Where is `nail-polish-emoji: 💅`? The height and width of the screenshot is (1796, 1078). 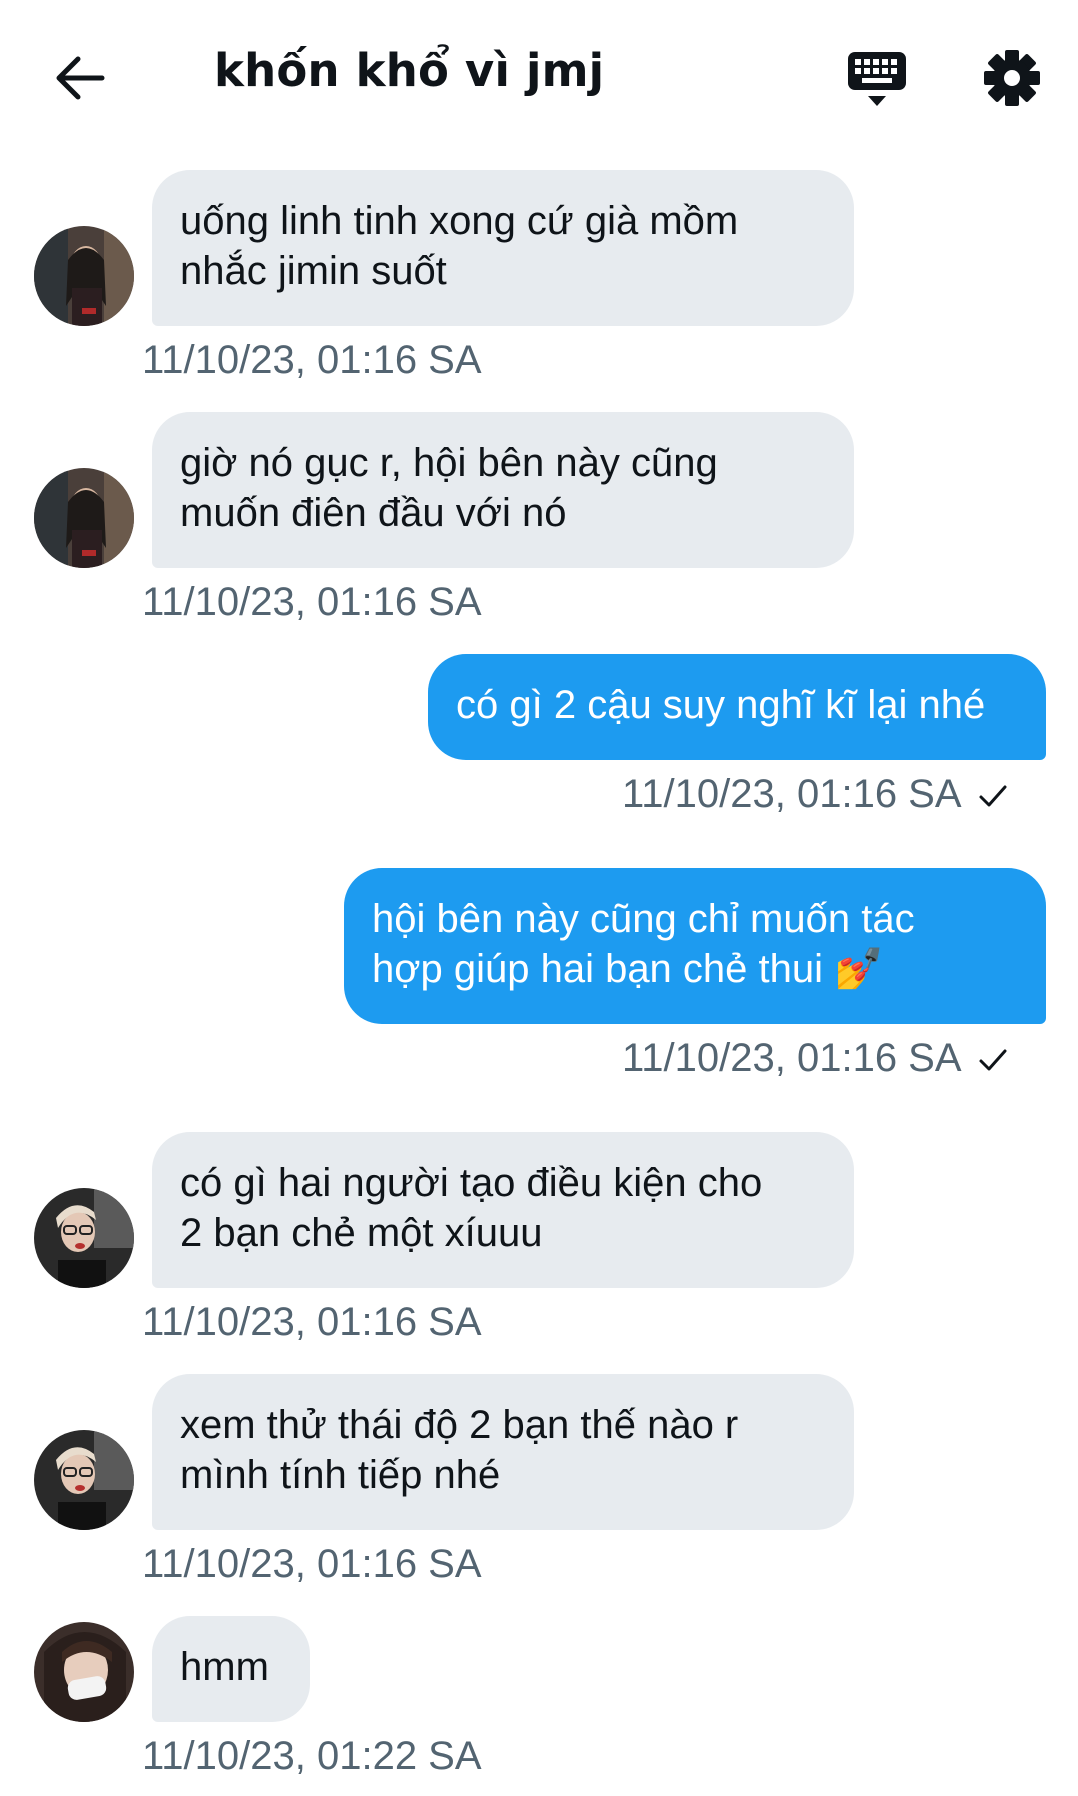 nail-polish-emoji: 💅 is located at coordinates (859, 969).